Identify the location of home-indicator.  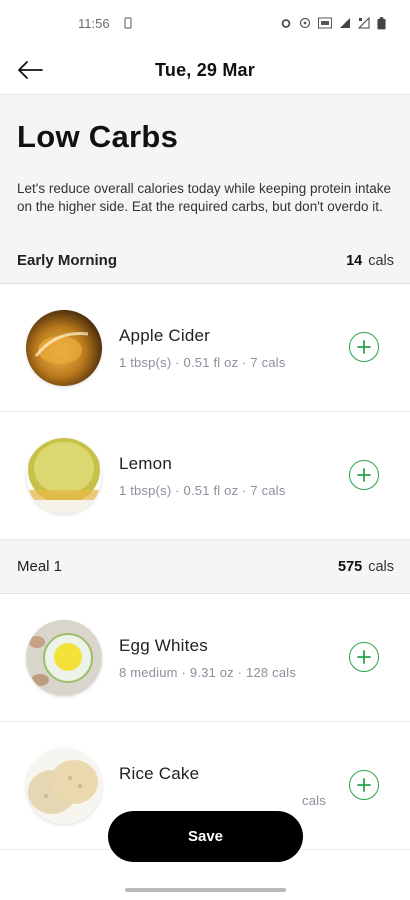
(205, 890).